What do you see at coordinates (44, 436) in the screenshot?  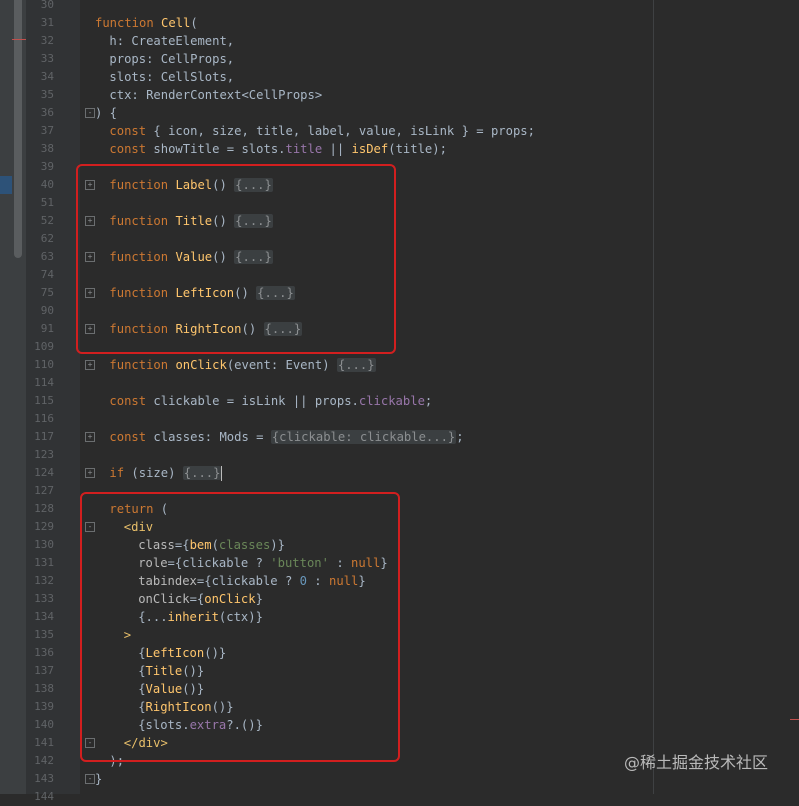 I see `line-number: 117` at bounding box center [44, 436].